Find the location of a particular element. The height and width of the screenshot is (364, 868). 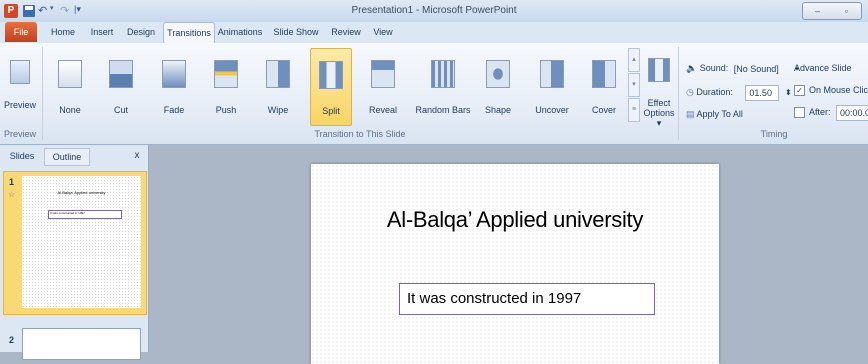

thumbnail-text: It was constructed in 1997 is located at coordinates (67, 213).